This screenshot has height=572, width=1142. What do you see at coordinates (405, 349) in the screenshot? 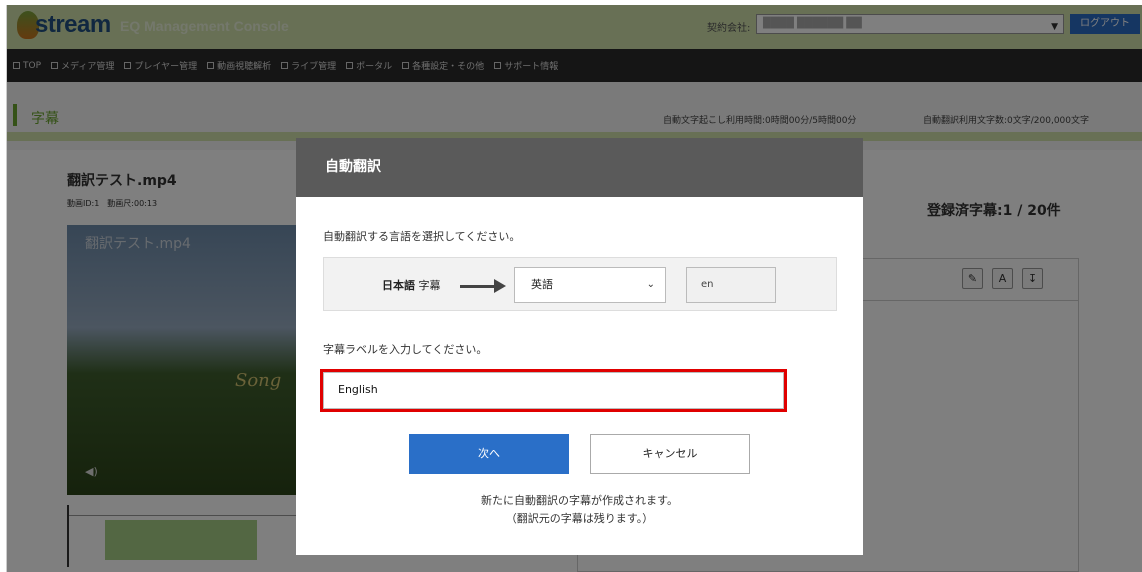
I see `label-instruction: 字幕ラベルを入力してください。` at bounding box center [405, 349].